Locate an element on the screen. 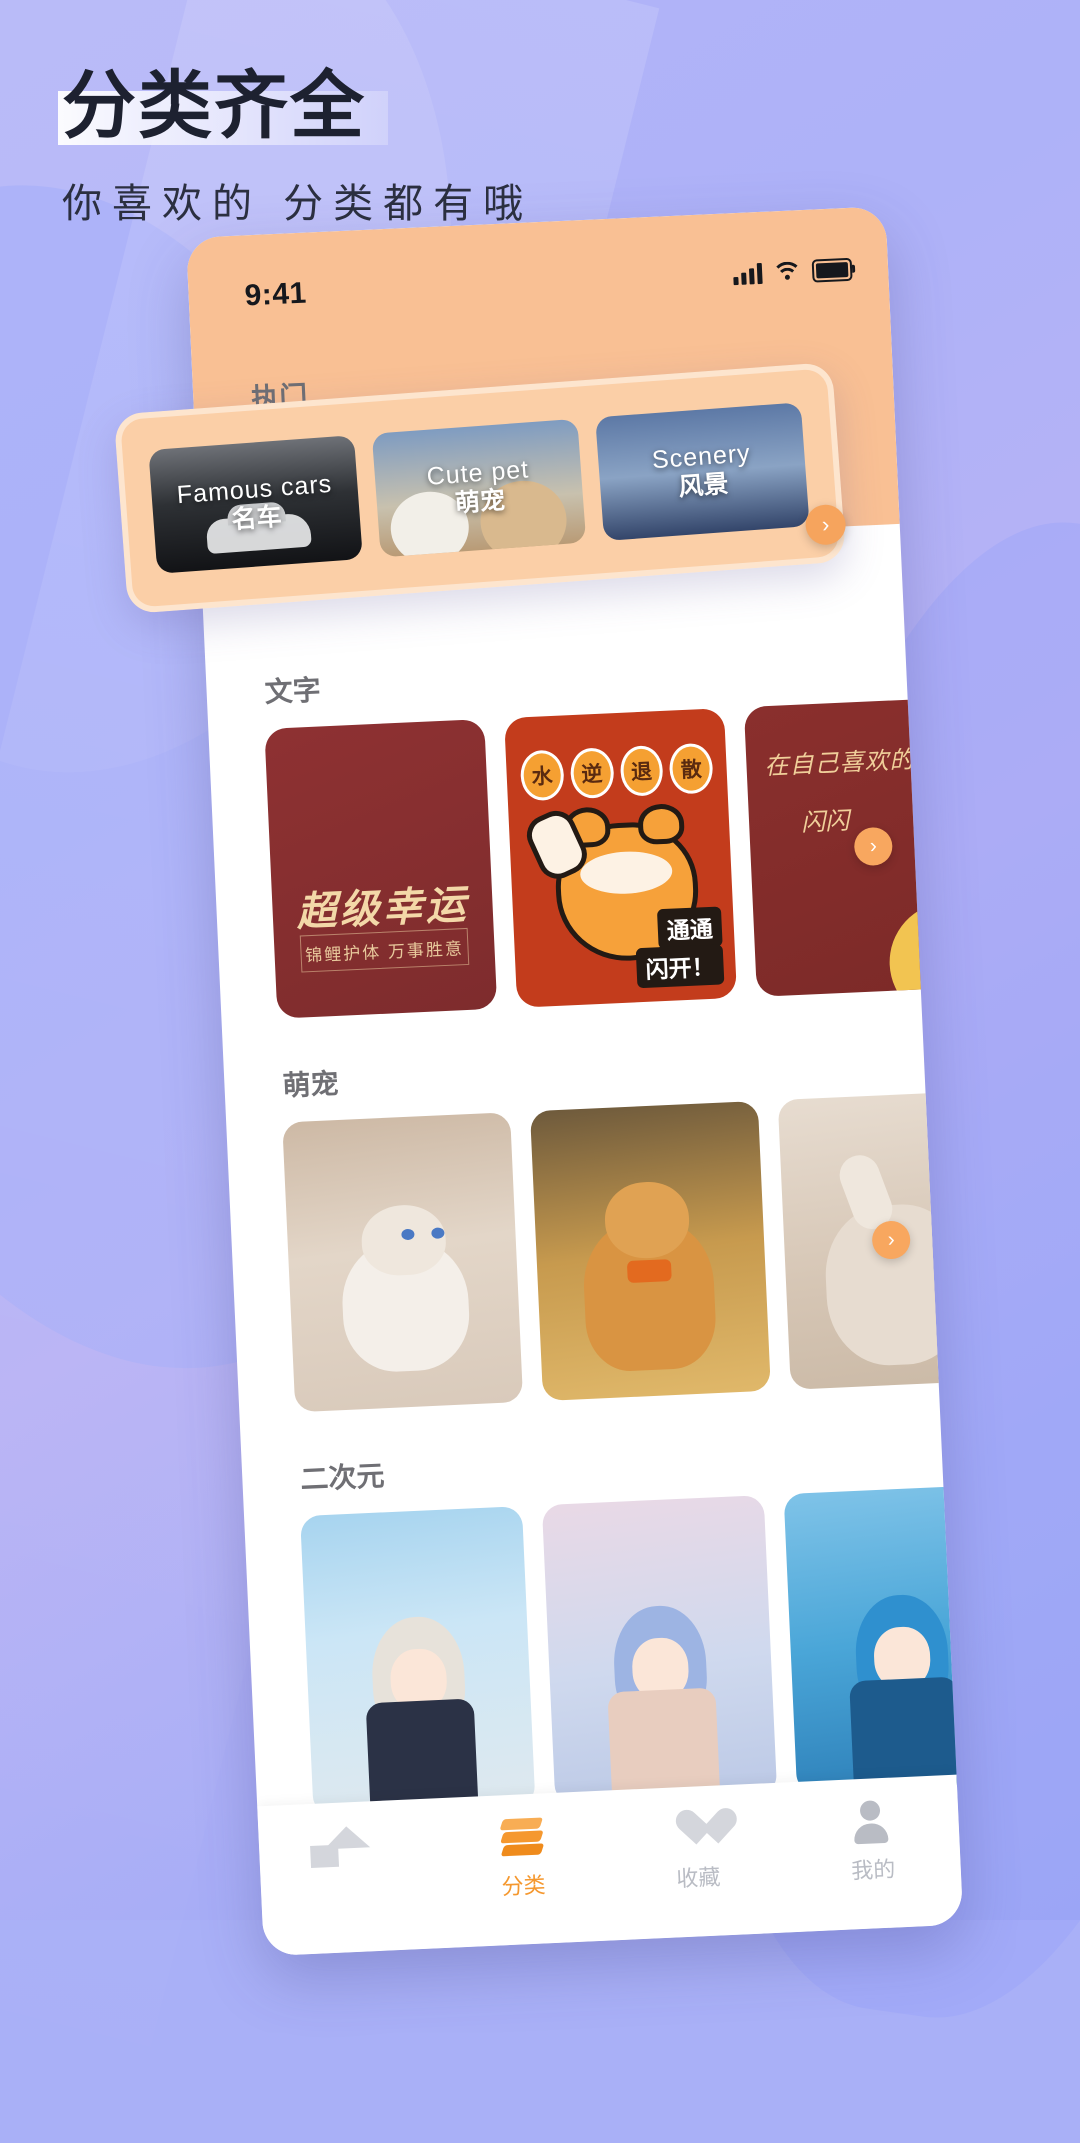 Image resolution: width=1080 pixels, height=2143 pixels. nav-item-profile: 我的 is located at coordinates (872, 1841).